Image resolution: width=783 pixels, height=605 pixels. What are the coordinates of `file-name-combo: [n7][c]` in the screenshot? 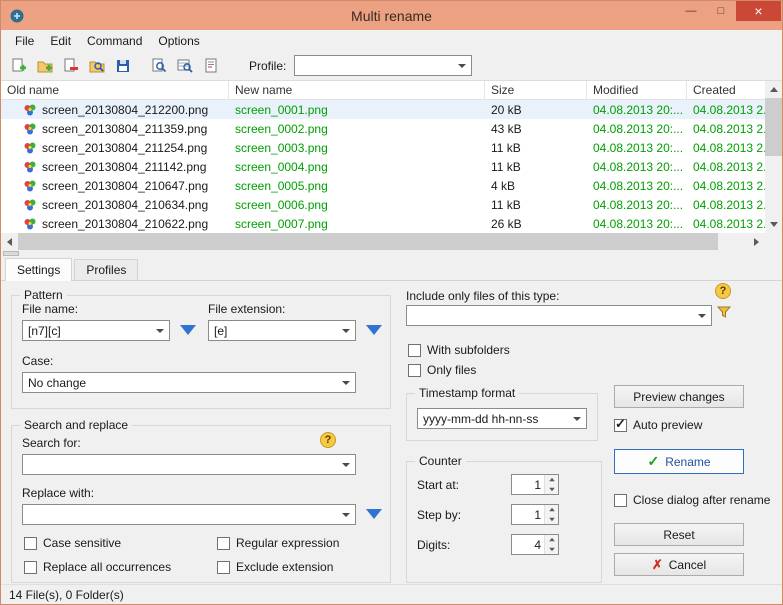 It's located at (96, 330).